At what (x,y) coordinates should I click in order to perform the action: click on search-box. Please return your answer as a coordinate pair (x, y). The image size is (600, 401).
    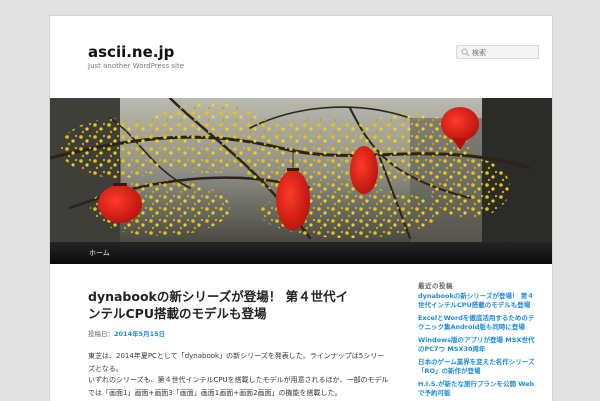
    Looking at the image, I should click on (497, 52).